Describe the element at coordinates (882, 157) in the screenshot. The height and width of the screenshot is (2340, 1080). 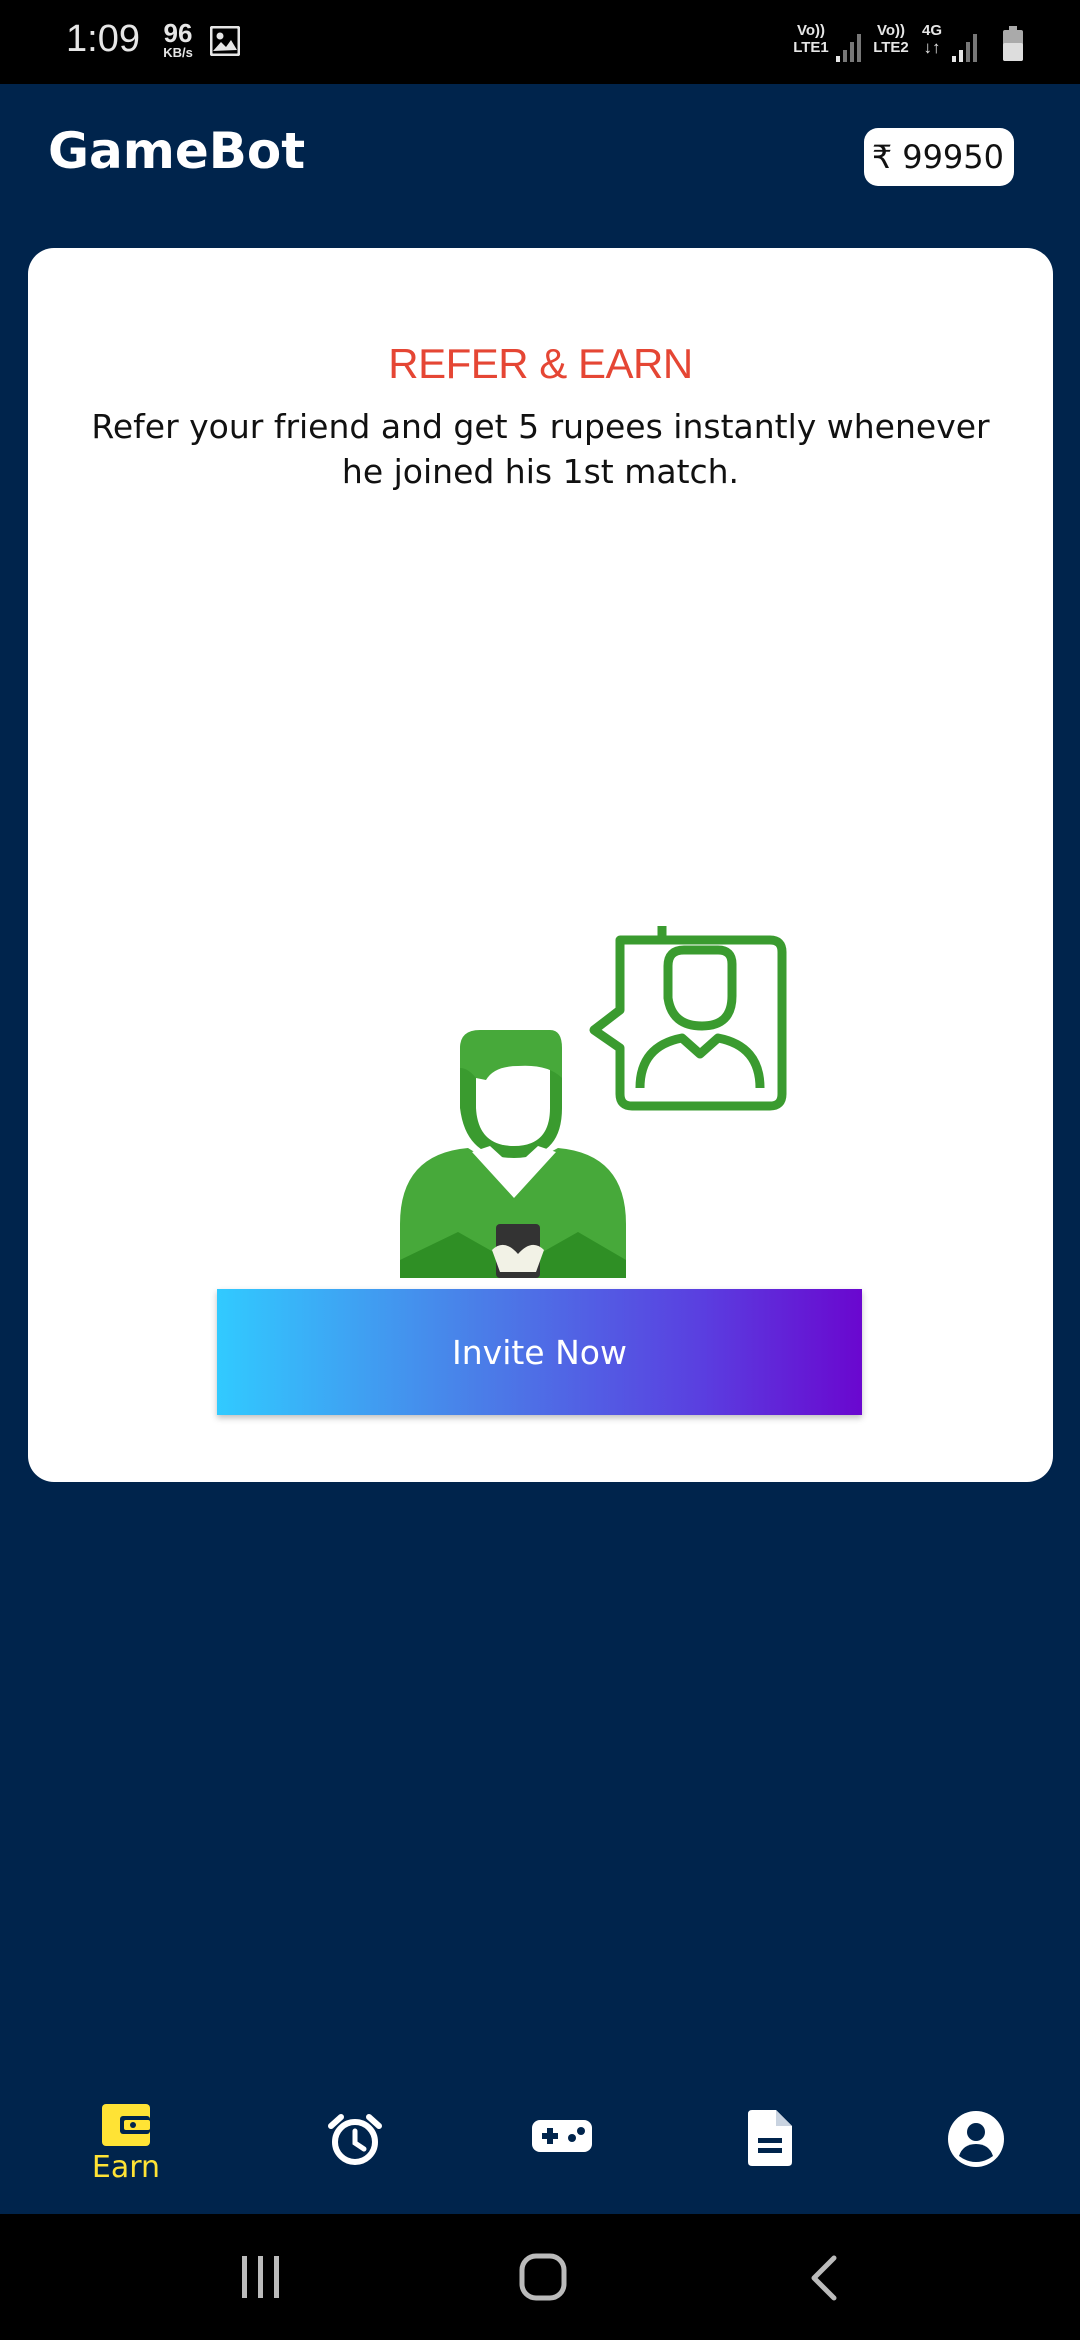
I see `rupee-symbol: ₹` at that location.